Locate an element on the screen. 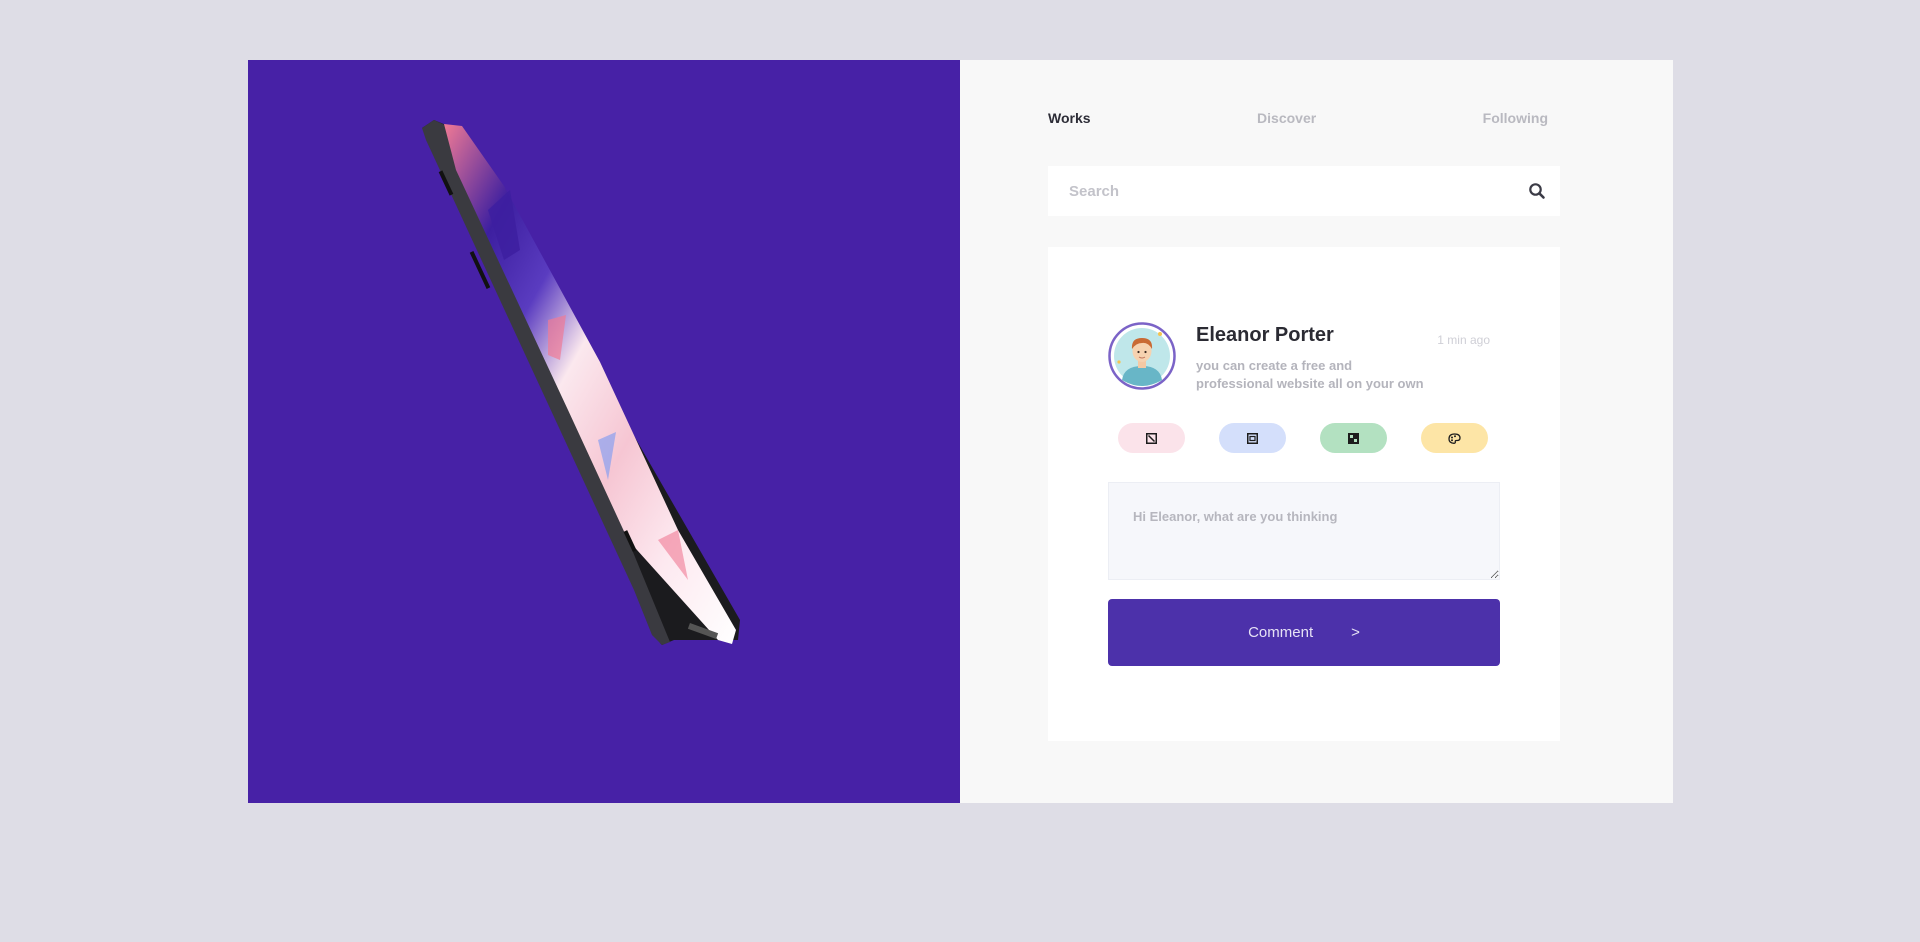 The image size is (1920, 942). palette-icon is located at coordinates (1454, 438).